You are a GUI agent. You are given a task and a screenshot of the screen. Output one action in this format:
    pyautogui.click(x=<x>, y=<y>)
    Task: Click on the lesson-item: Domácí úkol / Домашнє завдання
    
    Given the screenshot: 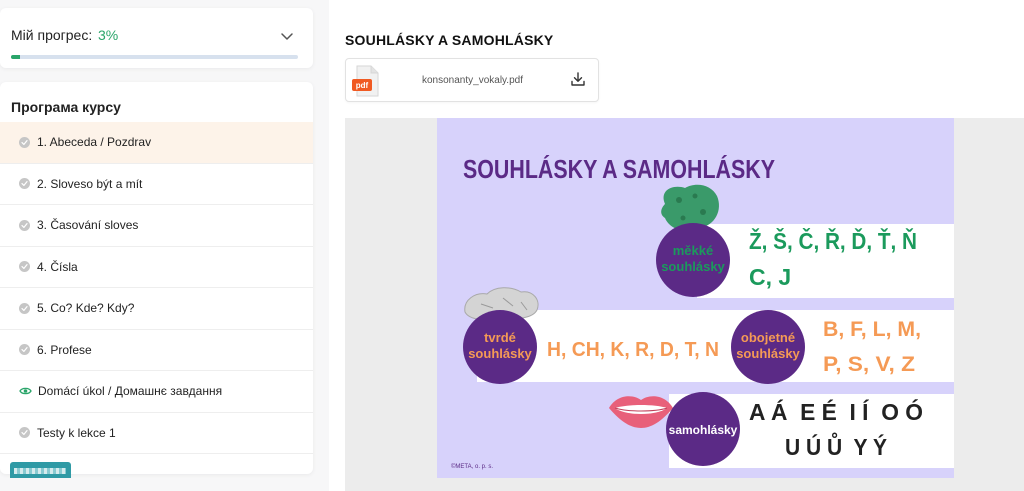 What is the action you would take?
    pyautogui.click(x=156, y=392)
    